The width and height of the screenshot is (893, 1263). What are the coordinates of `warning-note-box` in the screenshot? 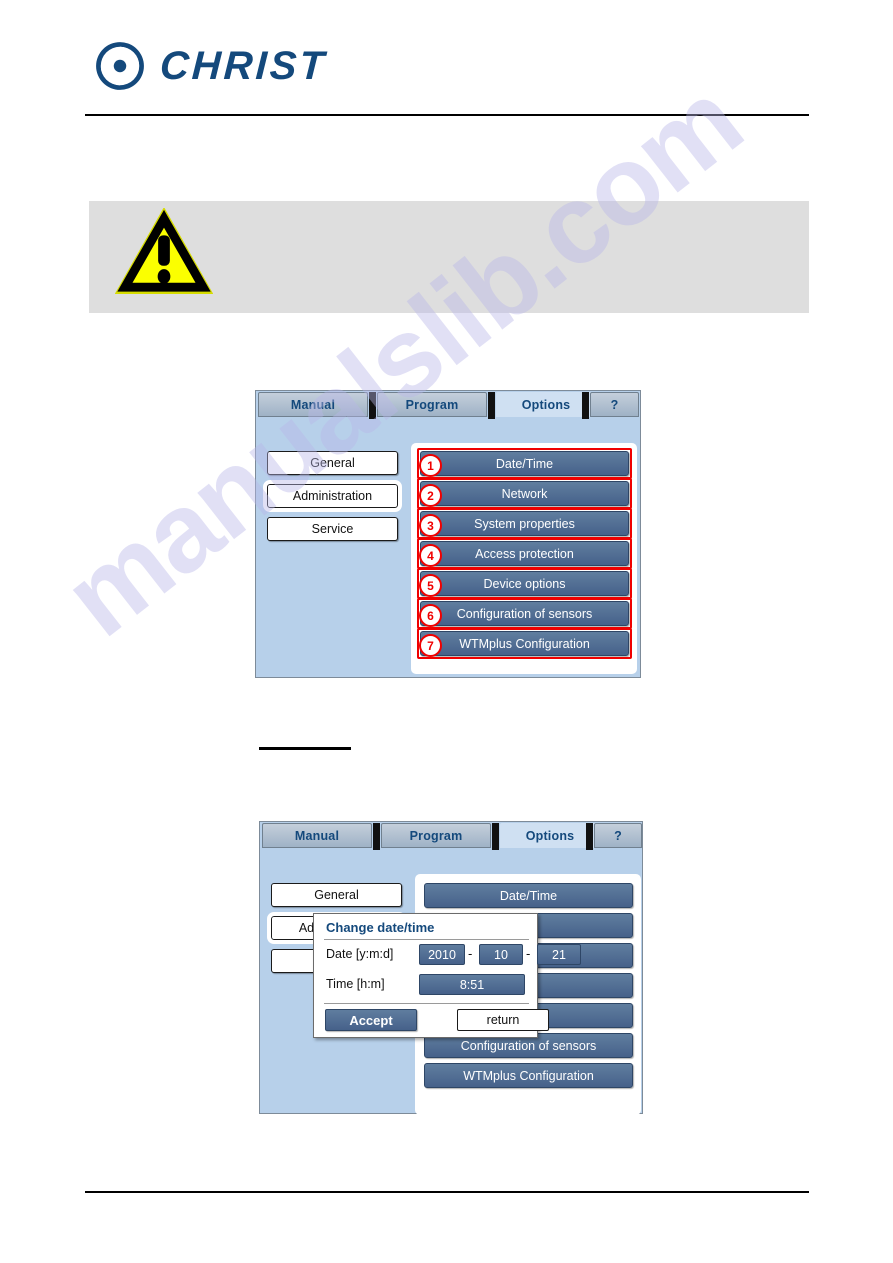 It's located at (449, 257).